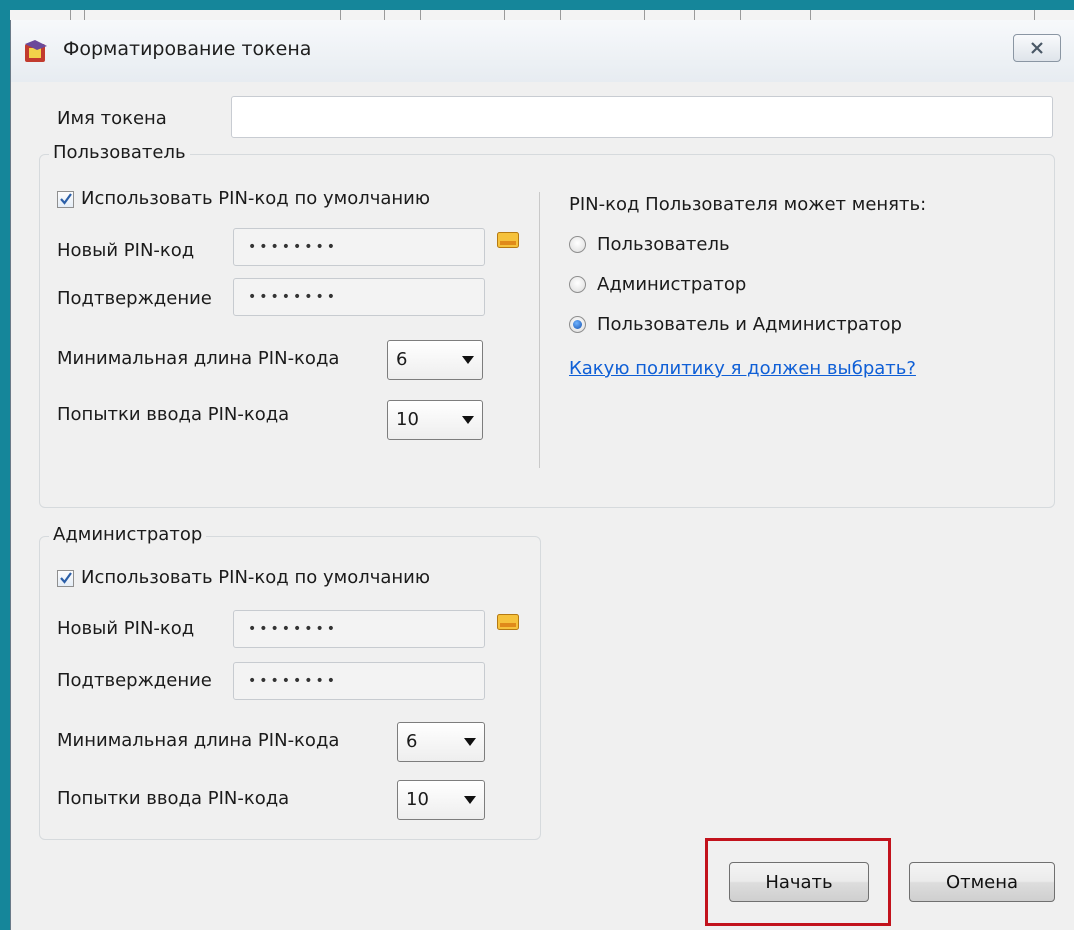  I want to click on window-title: Форматирование токена, so click(187, 49).